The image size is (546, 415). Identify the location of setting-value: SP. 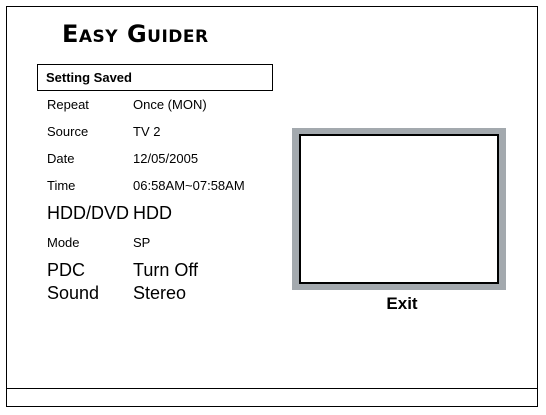
(142, 242).